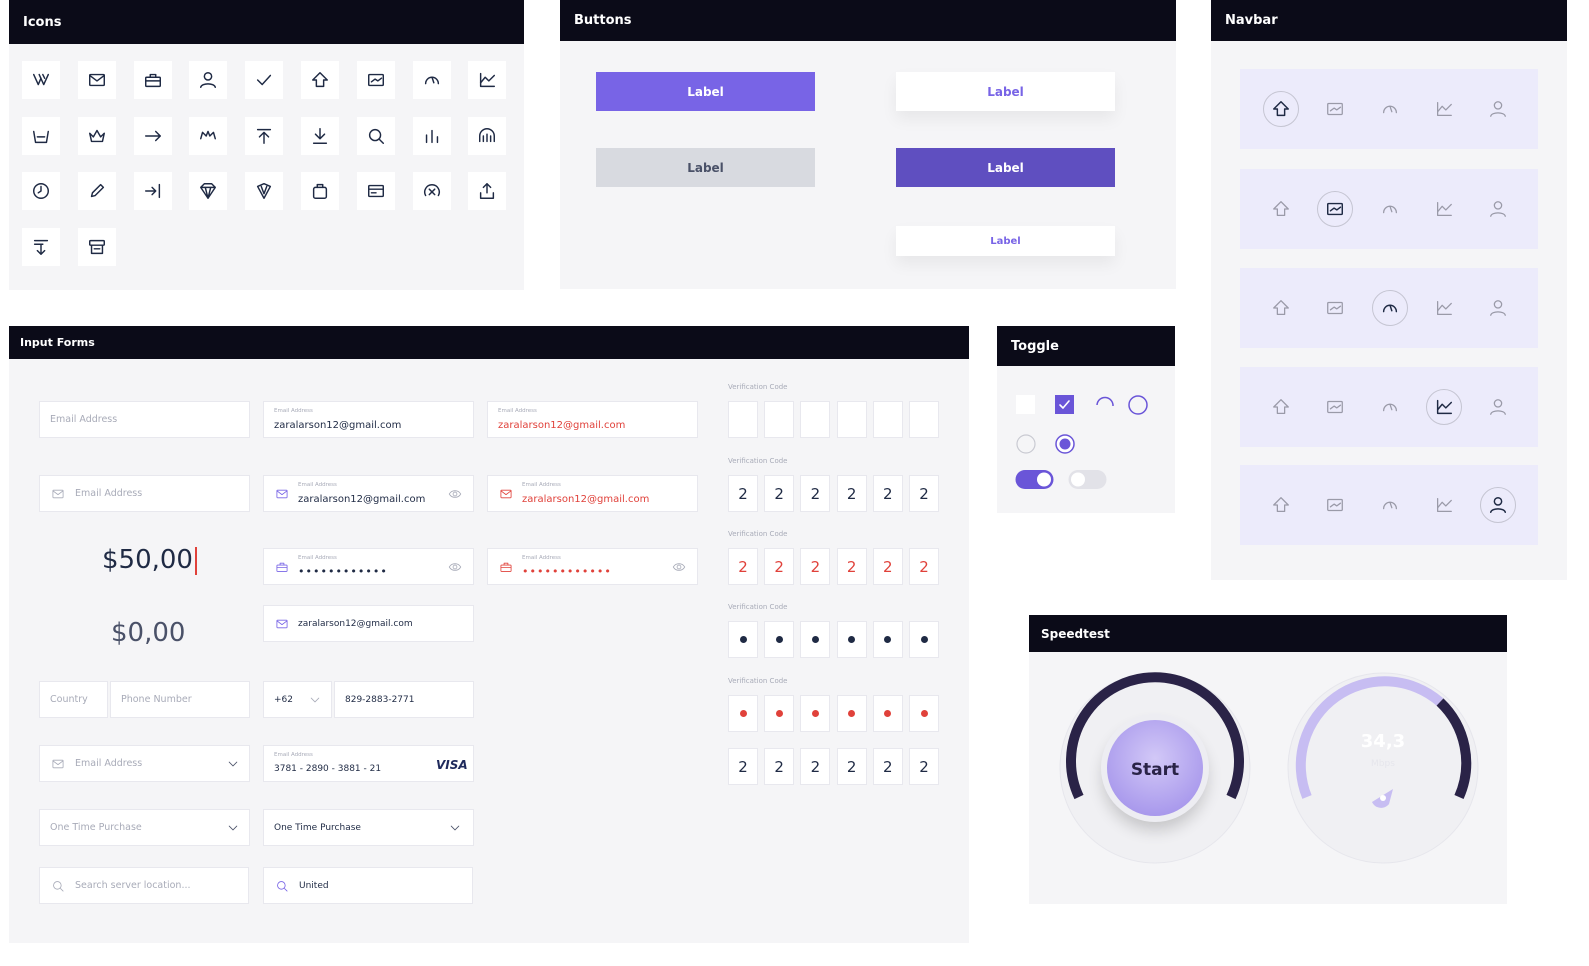  What do you see at coordinates (1088, 480) in the screenshot?
I see `switch-off` at bounding box center [1088, 480].